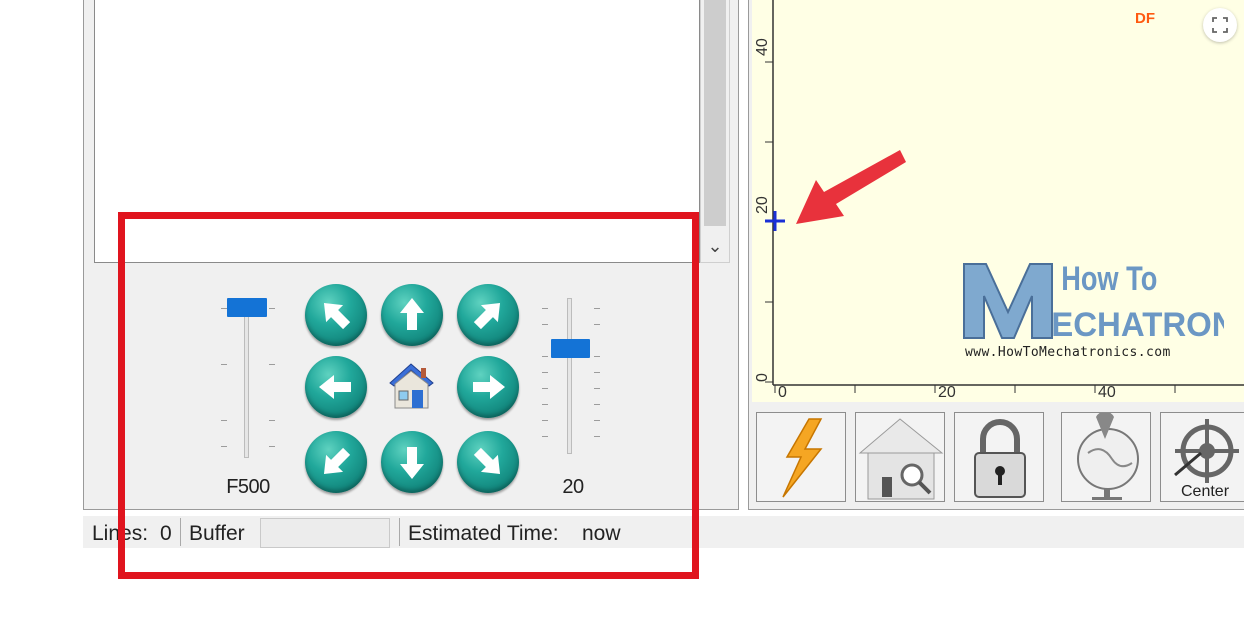  I want to click on machine-position-marker, so click(775, 221).